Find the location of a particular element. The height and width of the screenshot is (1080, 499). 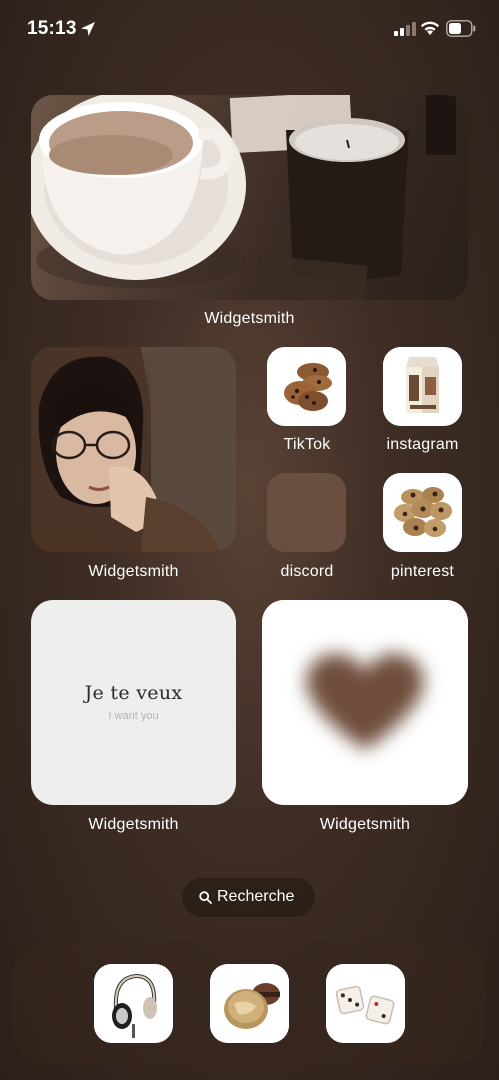

app-label-instagram: instagram is located at coordinates (422, 444).